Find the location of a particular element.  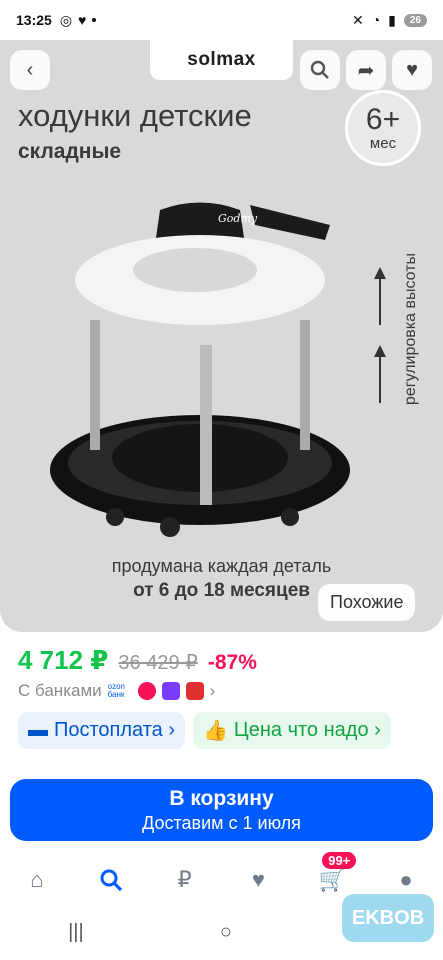

tab-home: ⌂ is located at coordinates (37, 880).